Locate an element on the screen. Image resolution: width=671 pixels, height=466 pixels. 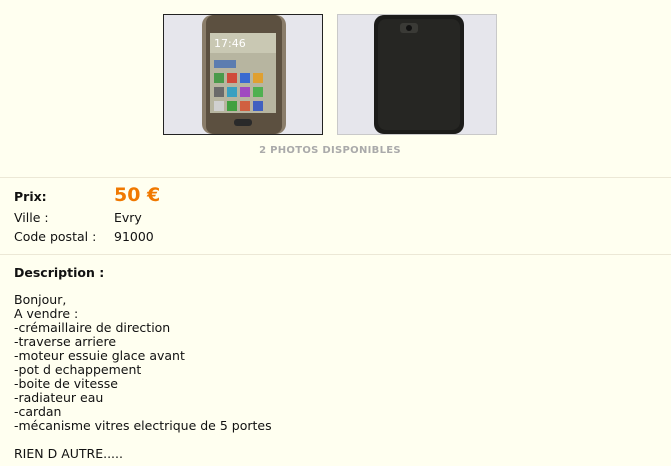
description-line: -boite de vitesse is located at coordinates (66, 383).